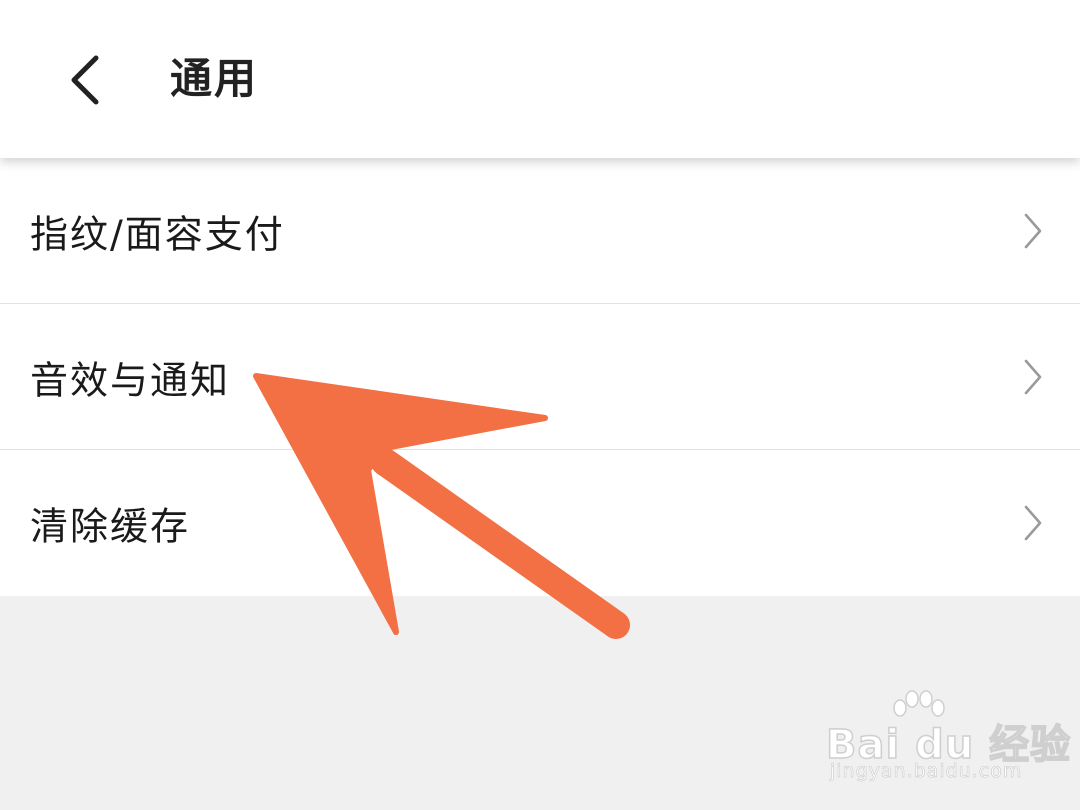 This screenshot has width=1080, height=810. I want to click on settings-item-label: 清除缓存, so click(110, 526).